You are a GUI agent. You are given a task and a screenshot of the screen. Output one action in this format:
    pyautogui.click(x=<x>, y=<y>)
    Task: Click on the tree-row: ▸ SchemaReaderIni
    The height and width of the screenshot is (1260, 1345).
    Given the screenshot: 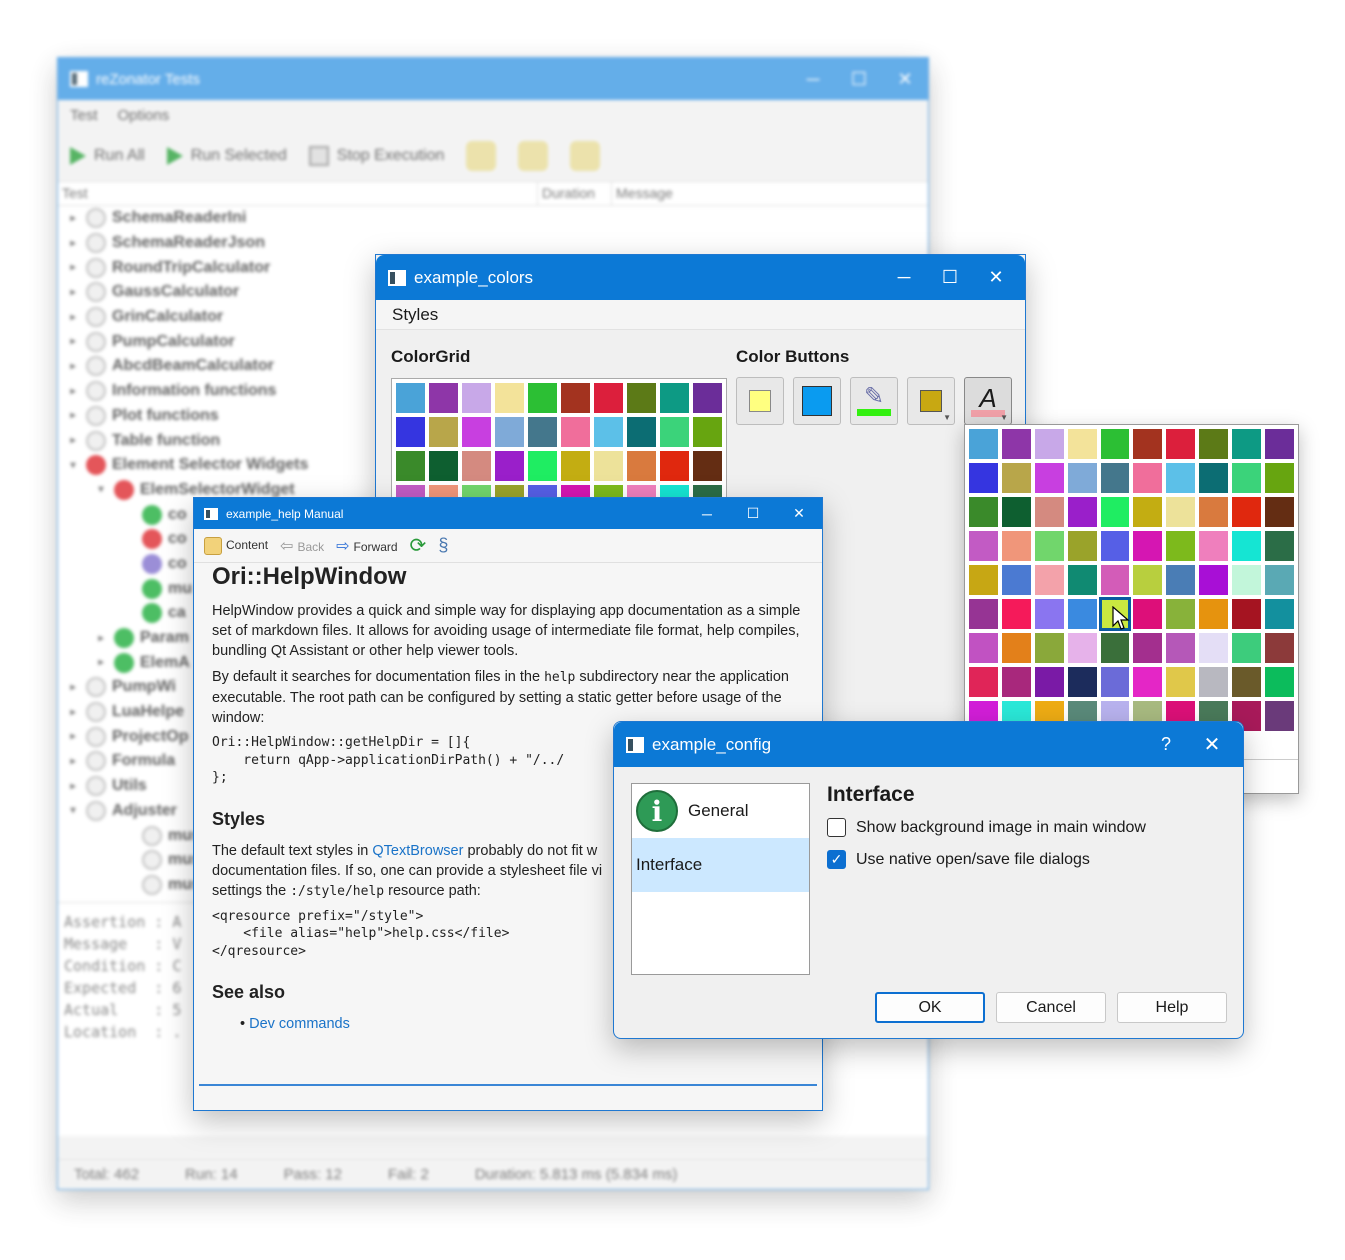 What is the action you would take?
    pyautogui.click(x=493, y=218)
    